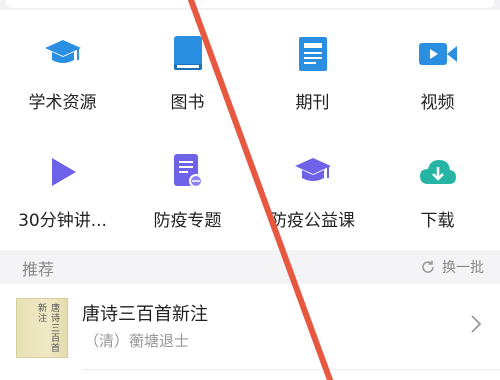  What do you see at coordinates (187, 103) in the screenshot?
I see `grid-item-label: 图书` at bounding box center [187, 103].